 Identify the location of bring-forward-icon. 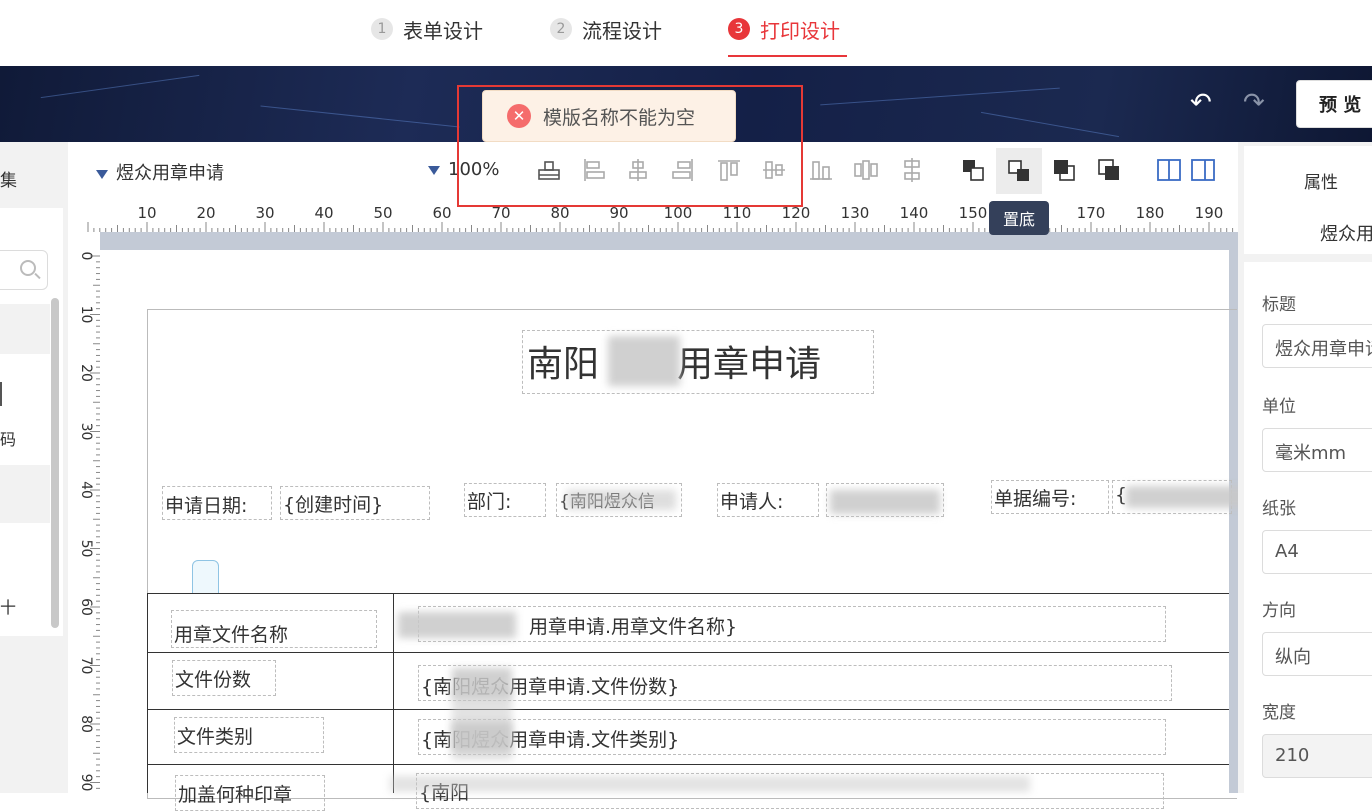
(973, 170).